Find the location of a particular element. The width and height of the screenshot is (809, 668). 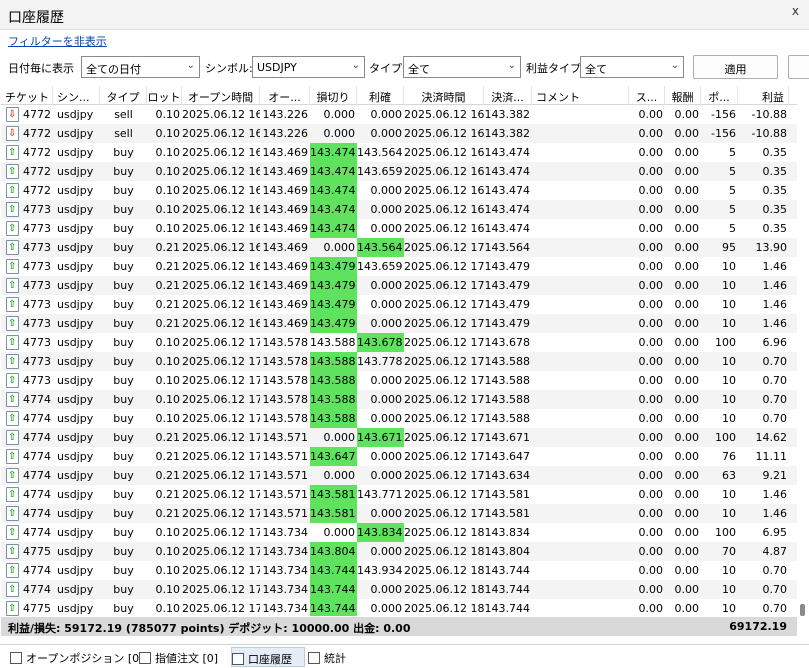

symbol-filter-select: USDJPY ⌄ is located at coordinates (308, 67).